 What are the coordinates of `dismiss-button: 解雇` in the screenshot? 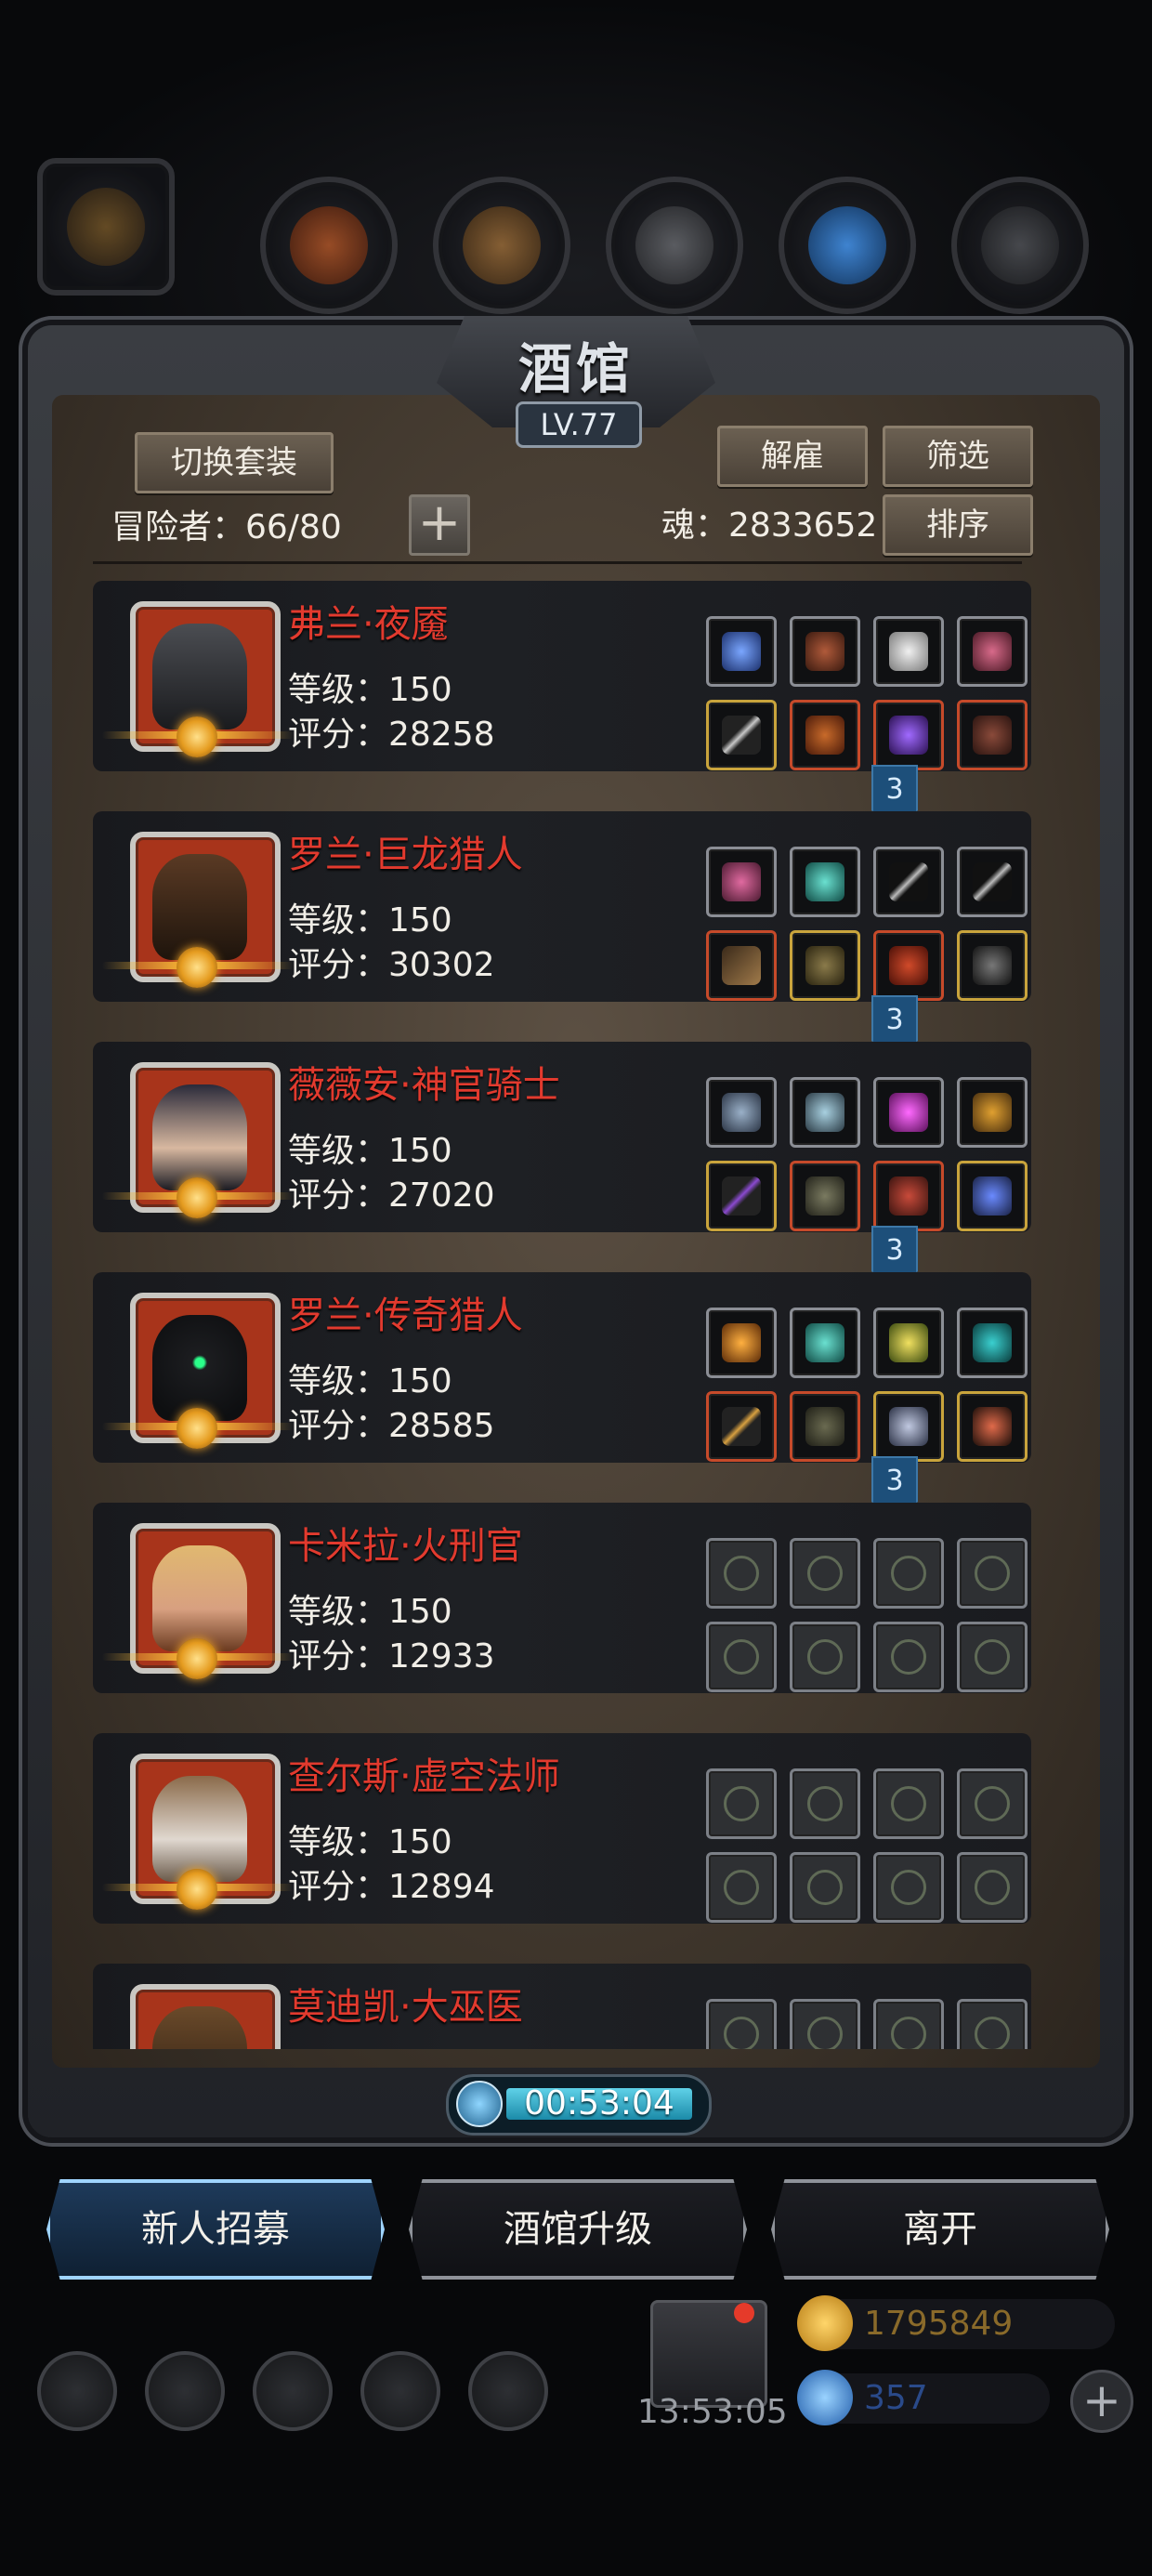 It's located at (792, 456).